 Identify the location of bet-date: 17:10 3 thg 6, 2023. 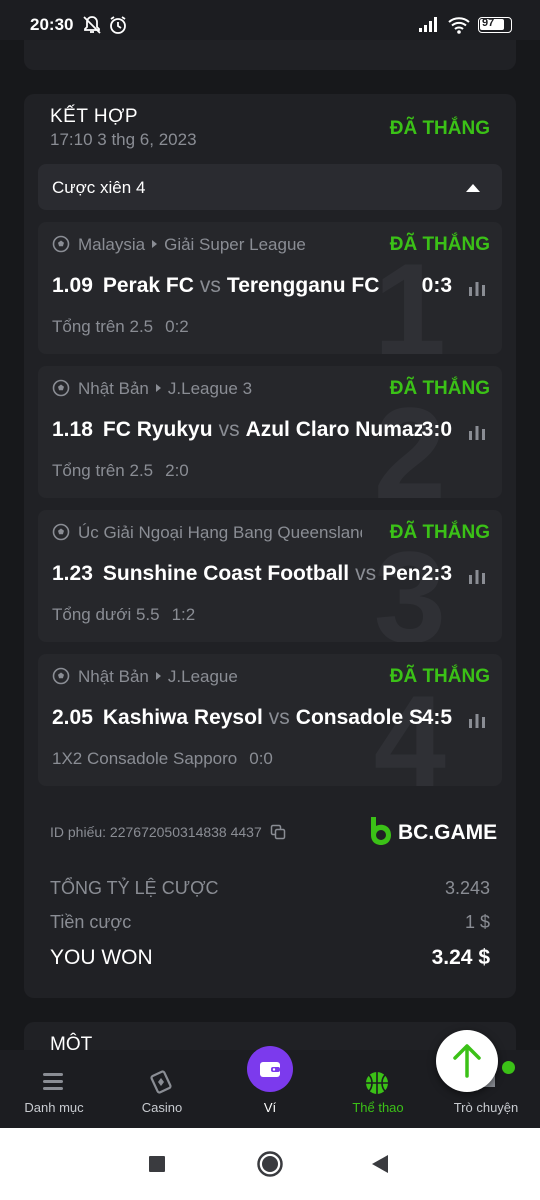
(123, 139).